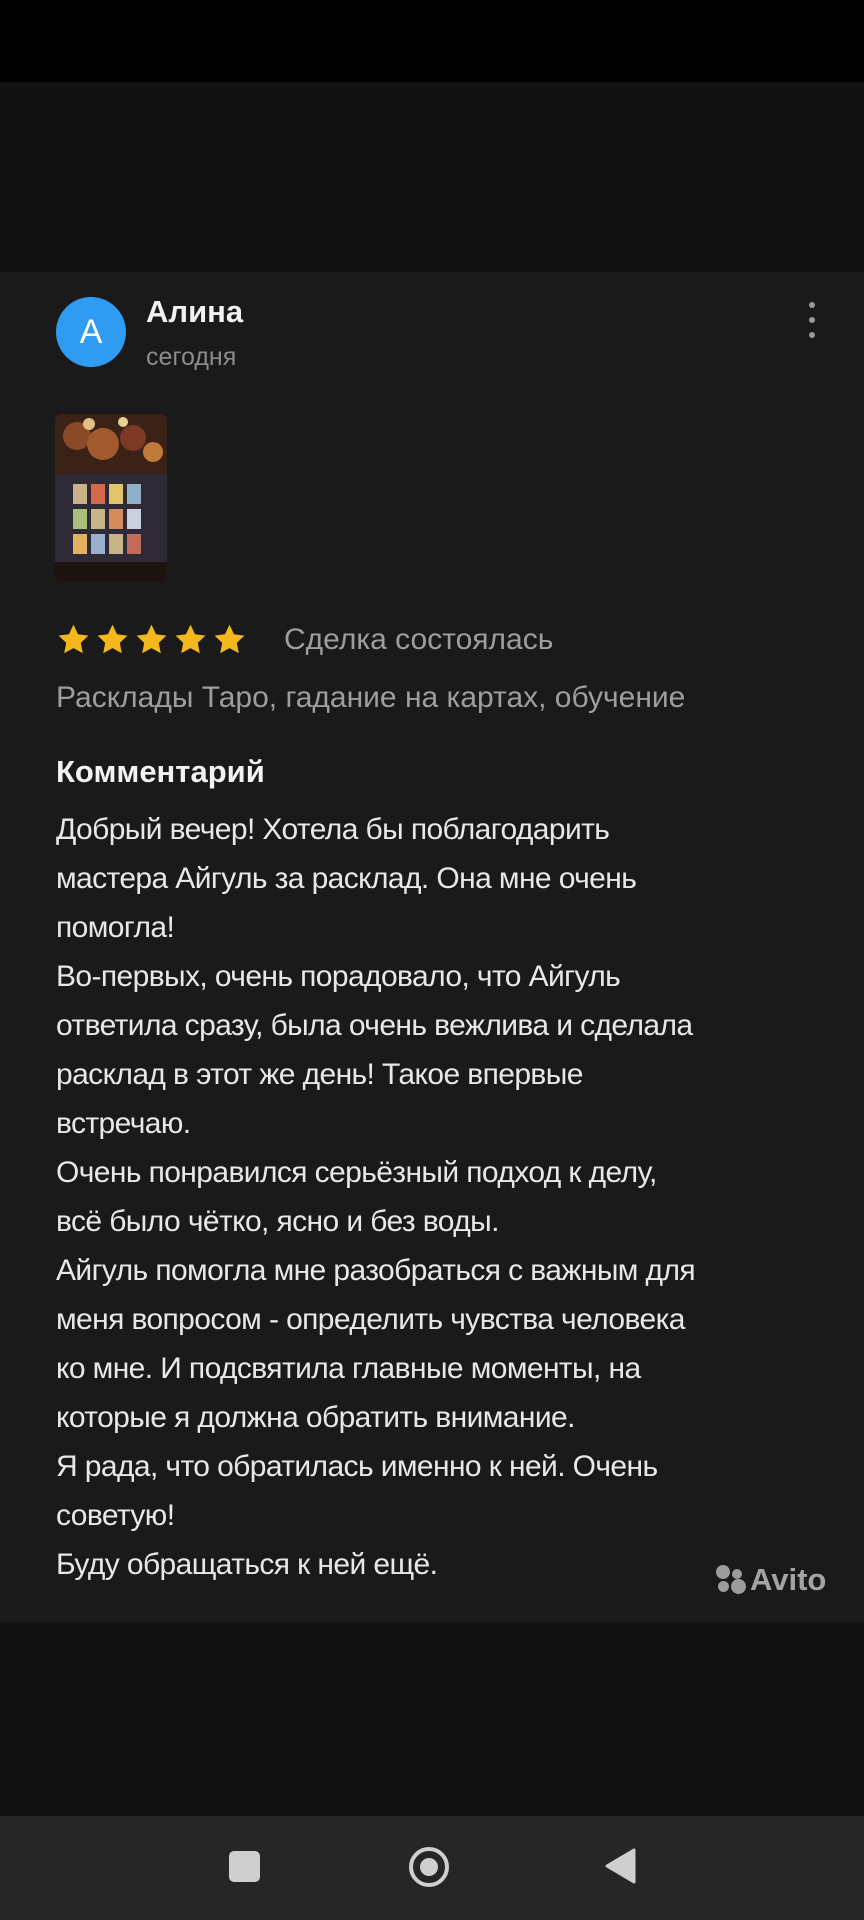  I want to click on avatar: A, so click(91, 332).